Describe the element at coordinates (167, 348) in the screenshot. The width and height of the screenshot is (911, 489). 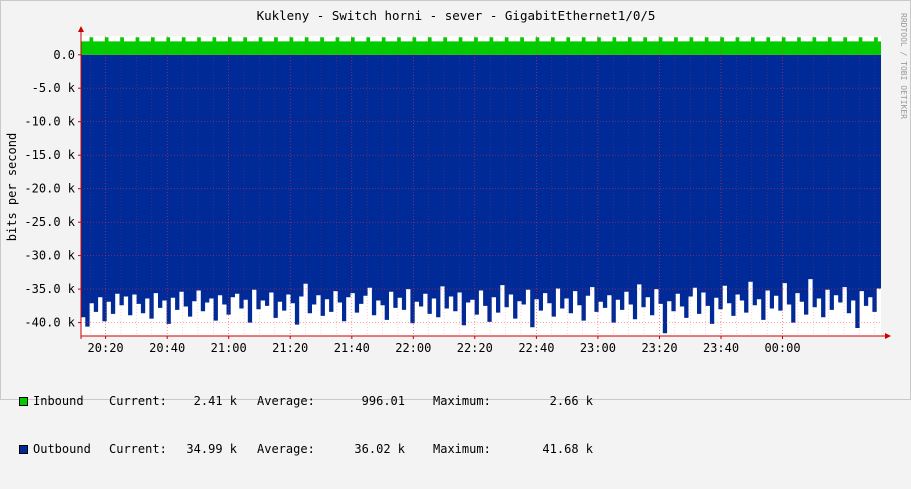
I see `x-tick-label: 20:40` at that location.